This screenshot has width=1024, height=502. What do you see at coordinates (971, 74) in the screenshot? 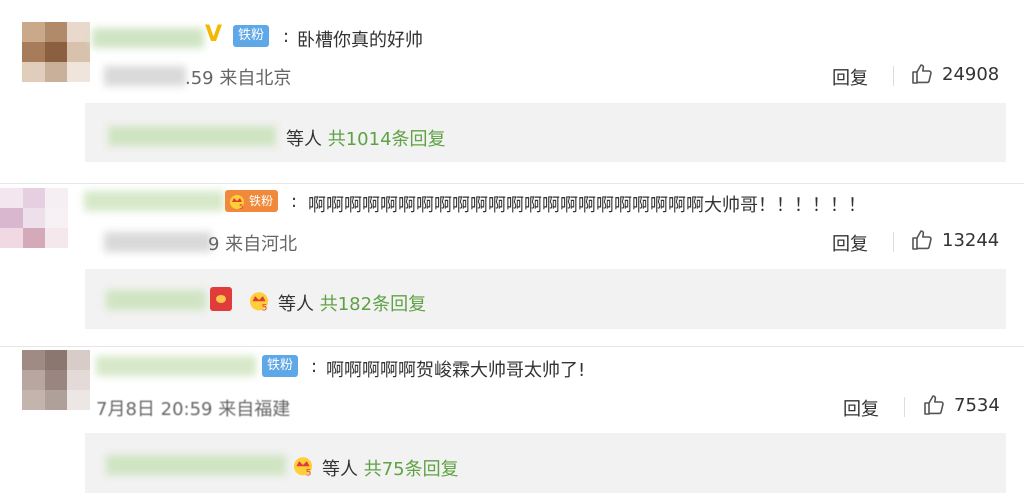
I see `like-count: 24908` at bounding box center [971, 74].